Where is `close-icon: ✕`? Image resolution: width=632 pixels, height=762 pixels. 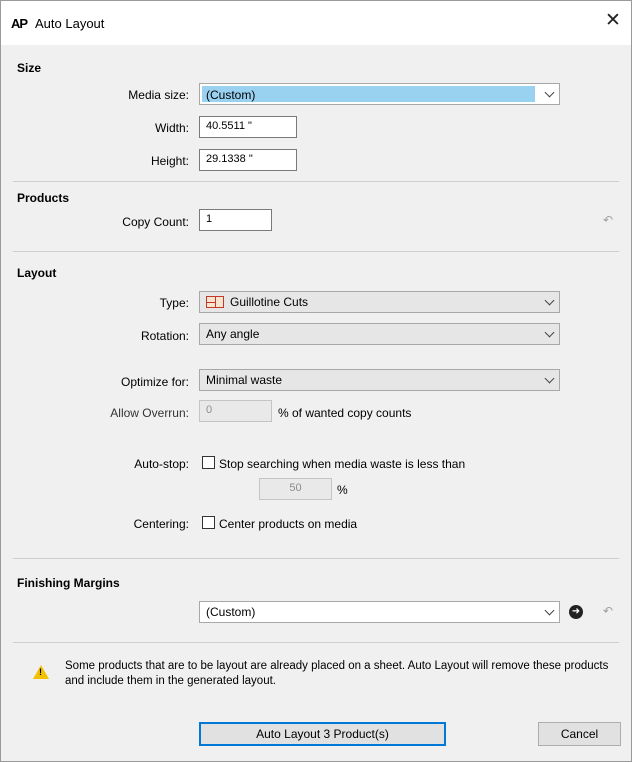 close-icon: ✕ is located at coordinates (613, 21).